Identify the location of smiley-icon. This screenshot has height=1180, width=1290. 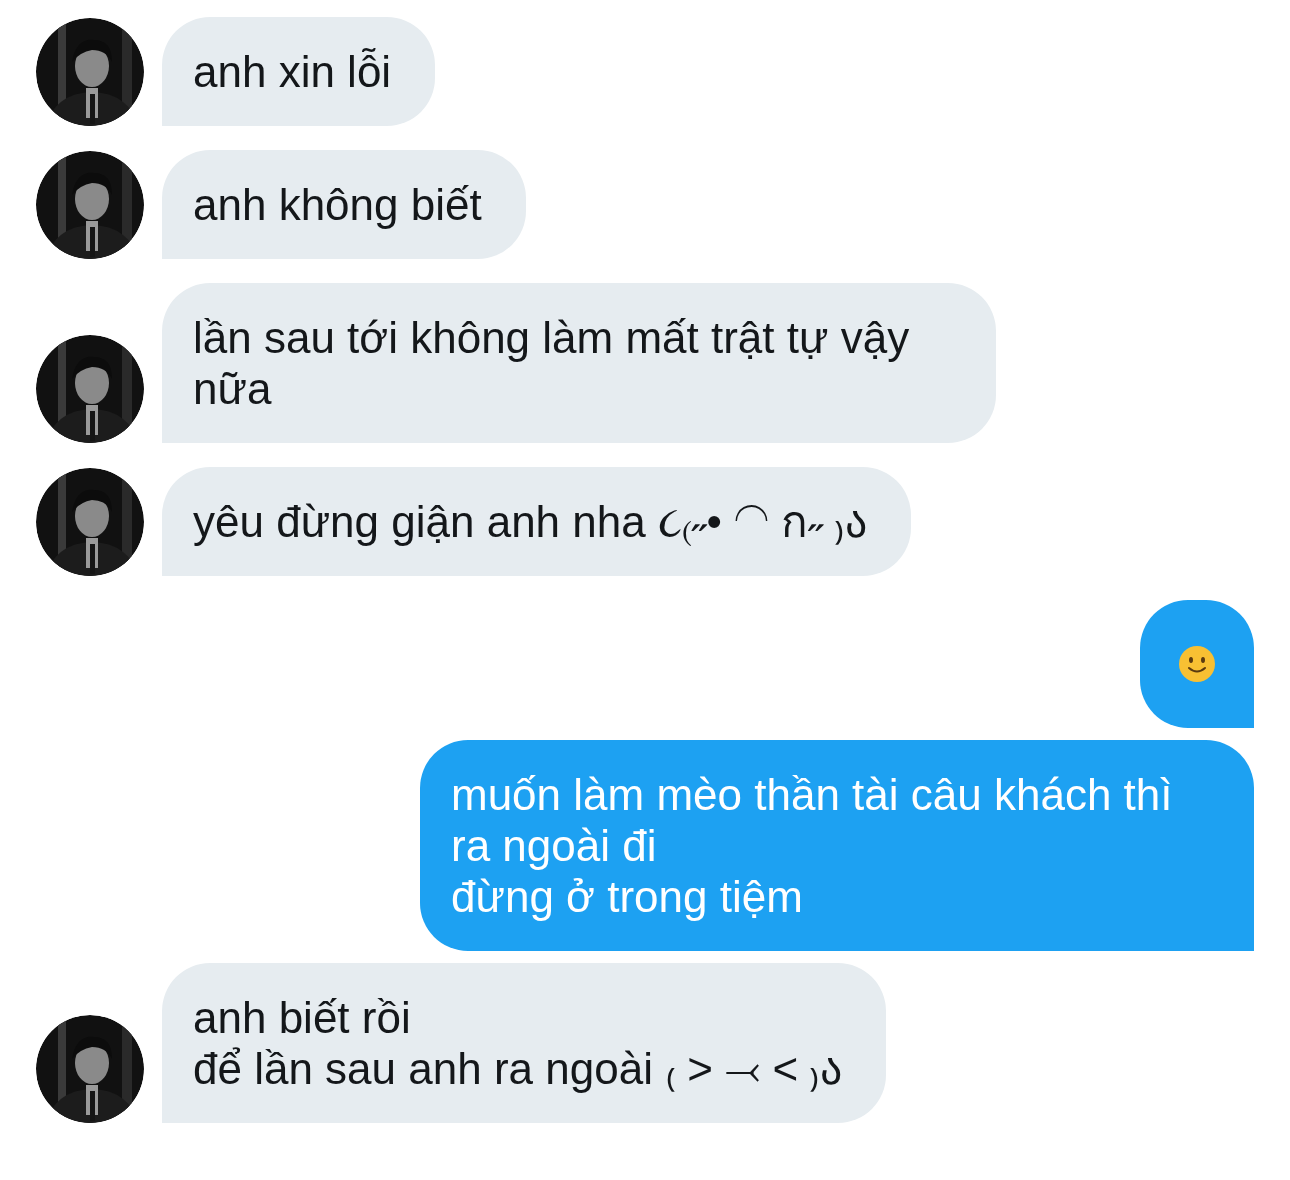
(1197, 664).